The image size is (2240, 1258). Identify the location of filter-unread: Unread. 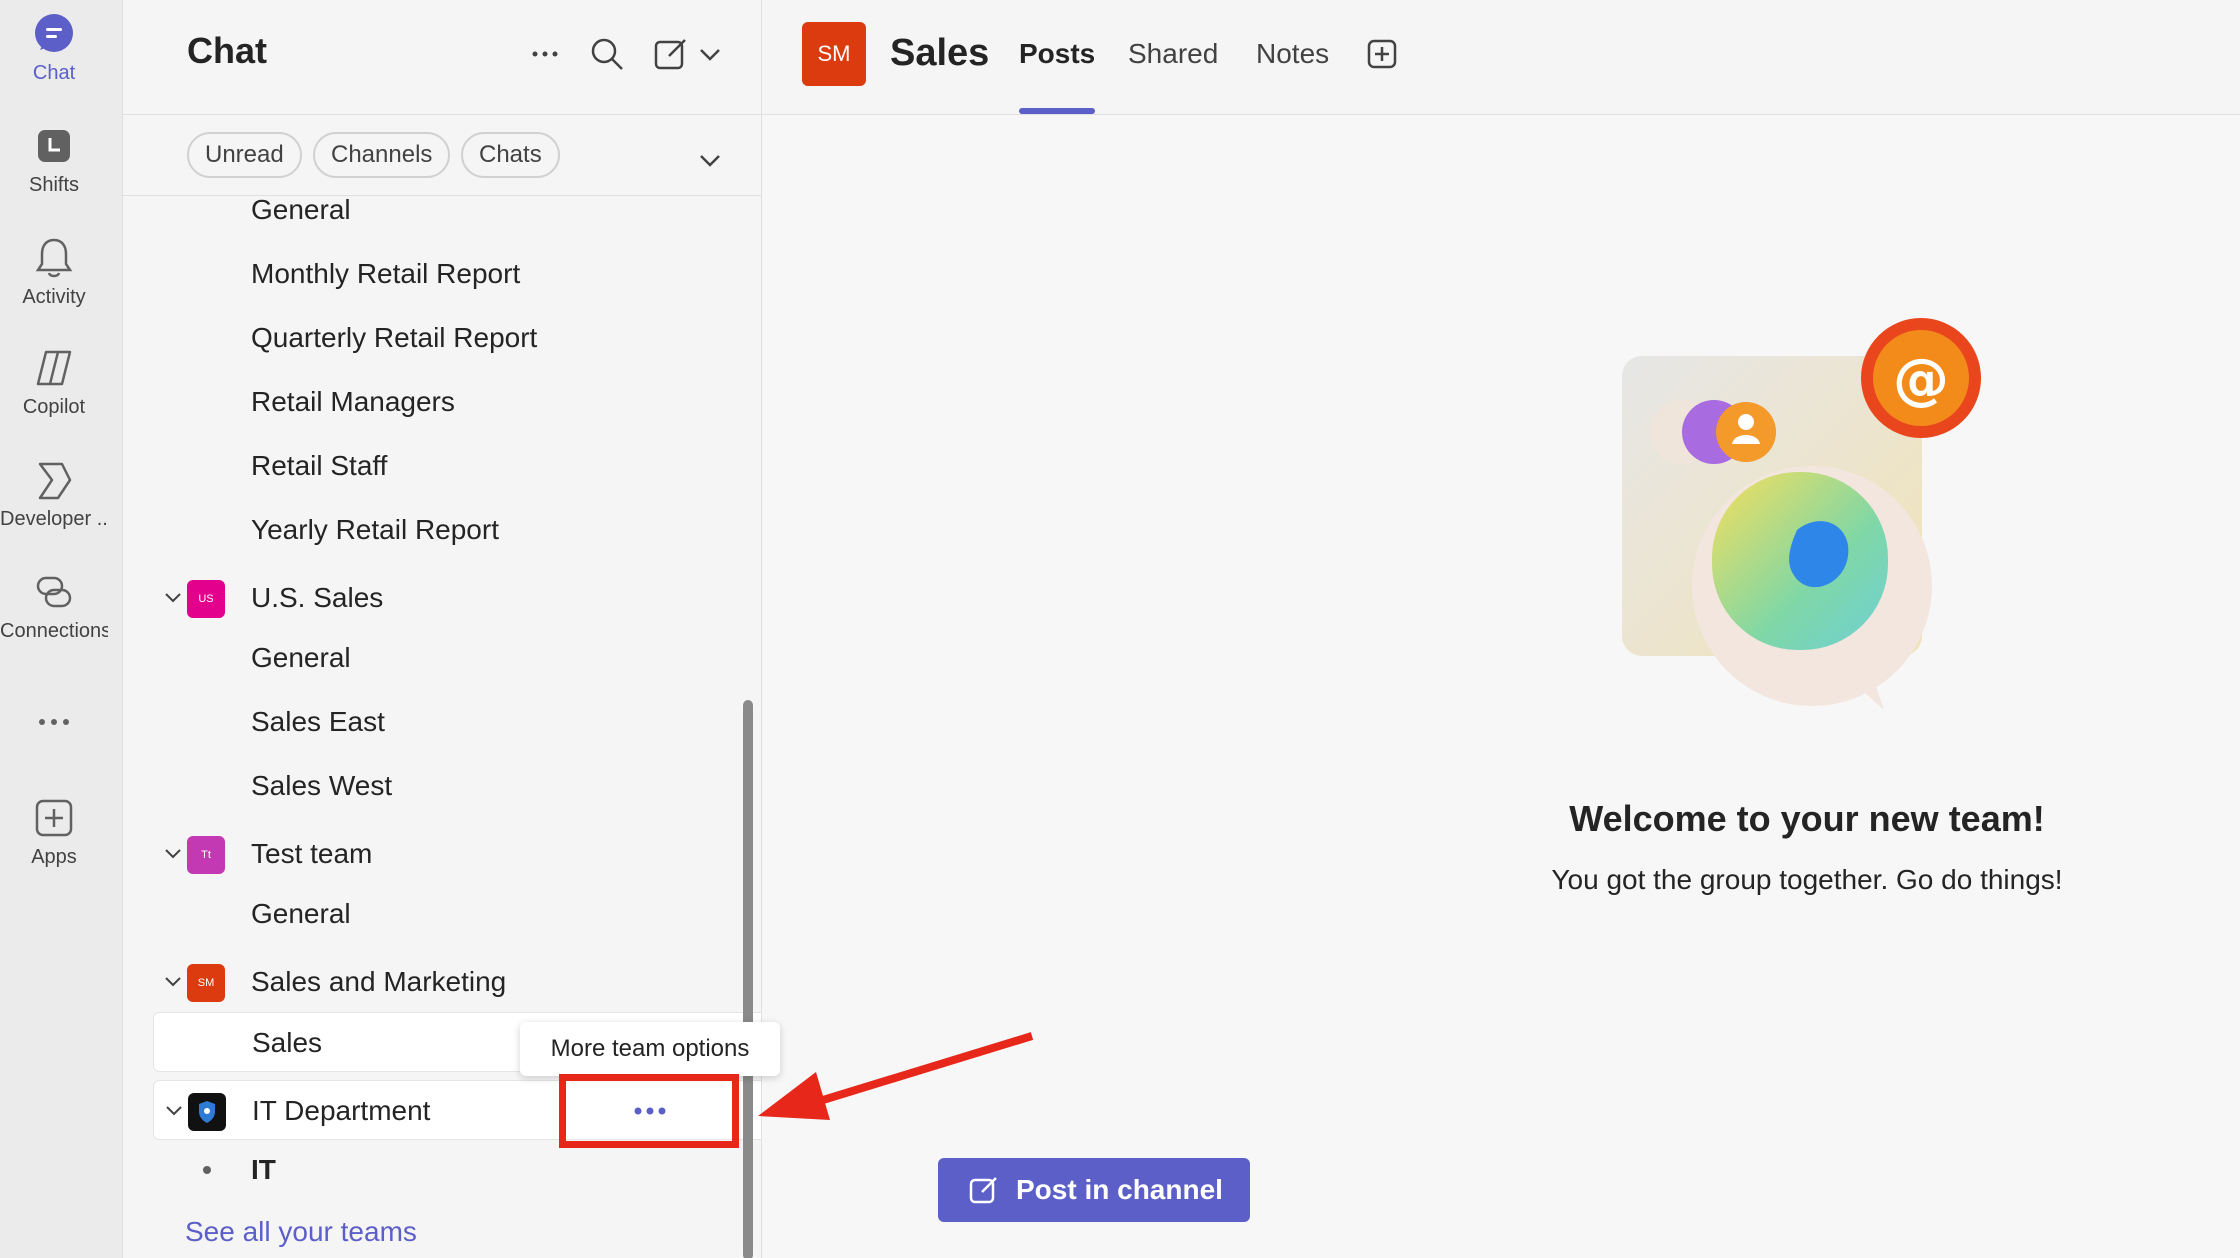
(244, 155).